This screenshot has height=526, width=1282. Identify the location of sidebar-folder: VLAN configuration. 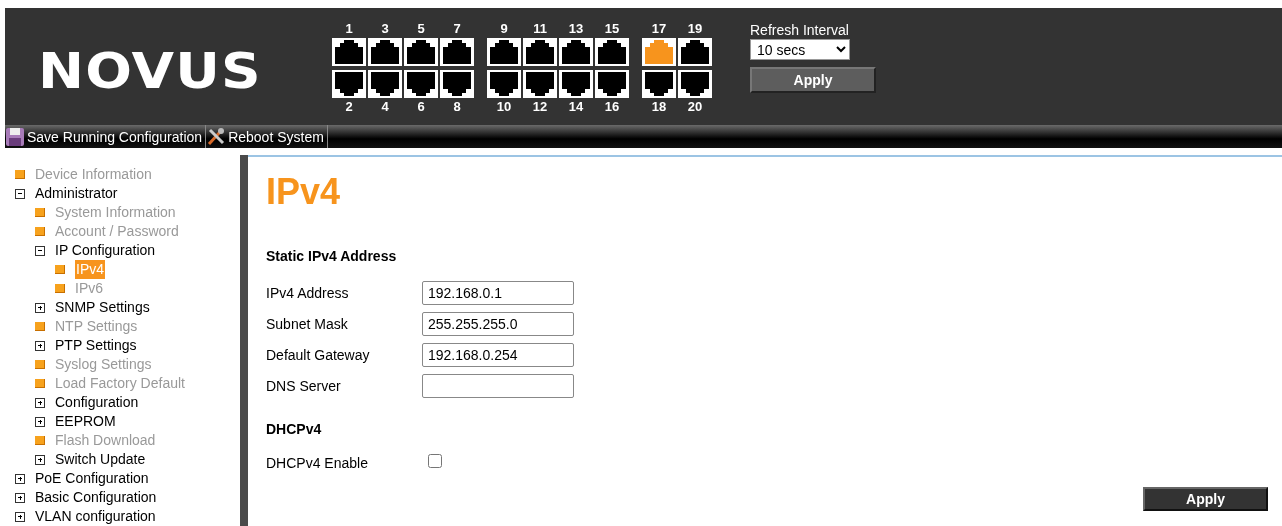
(95, 516).